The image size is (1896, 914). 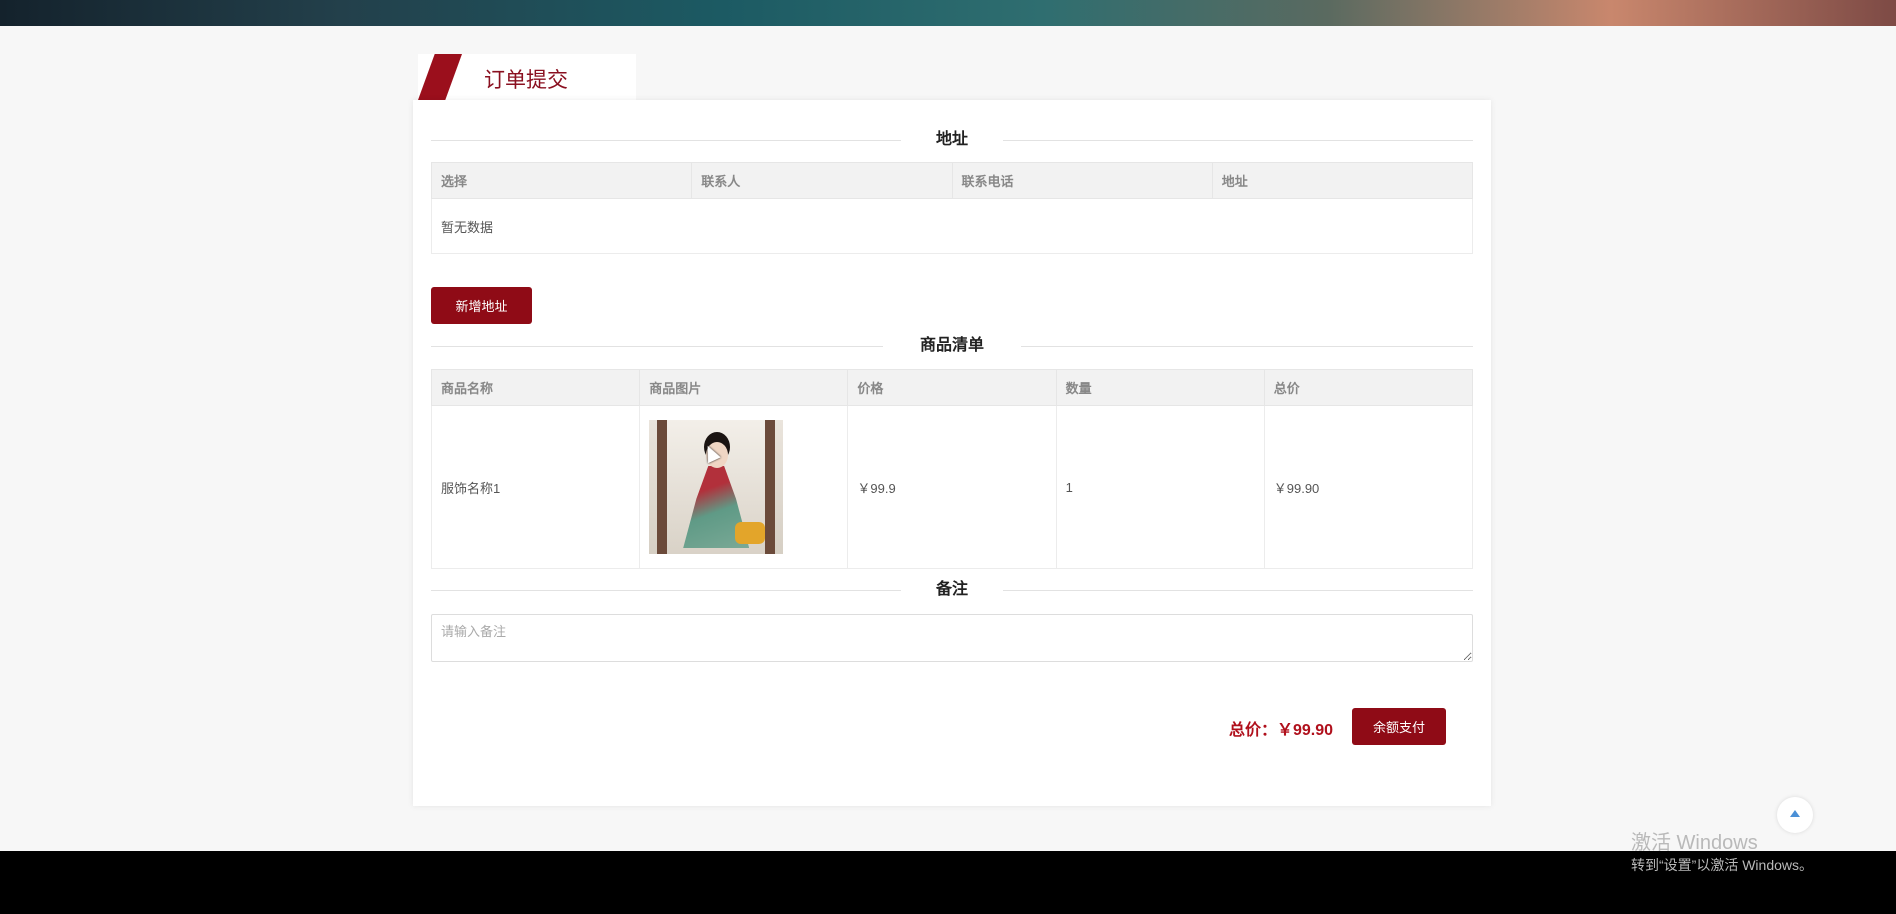 What do you see at coordinates (440, 77) in the screenshot?
I see `title-accent-stripe` at bounding box center [440, 77].